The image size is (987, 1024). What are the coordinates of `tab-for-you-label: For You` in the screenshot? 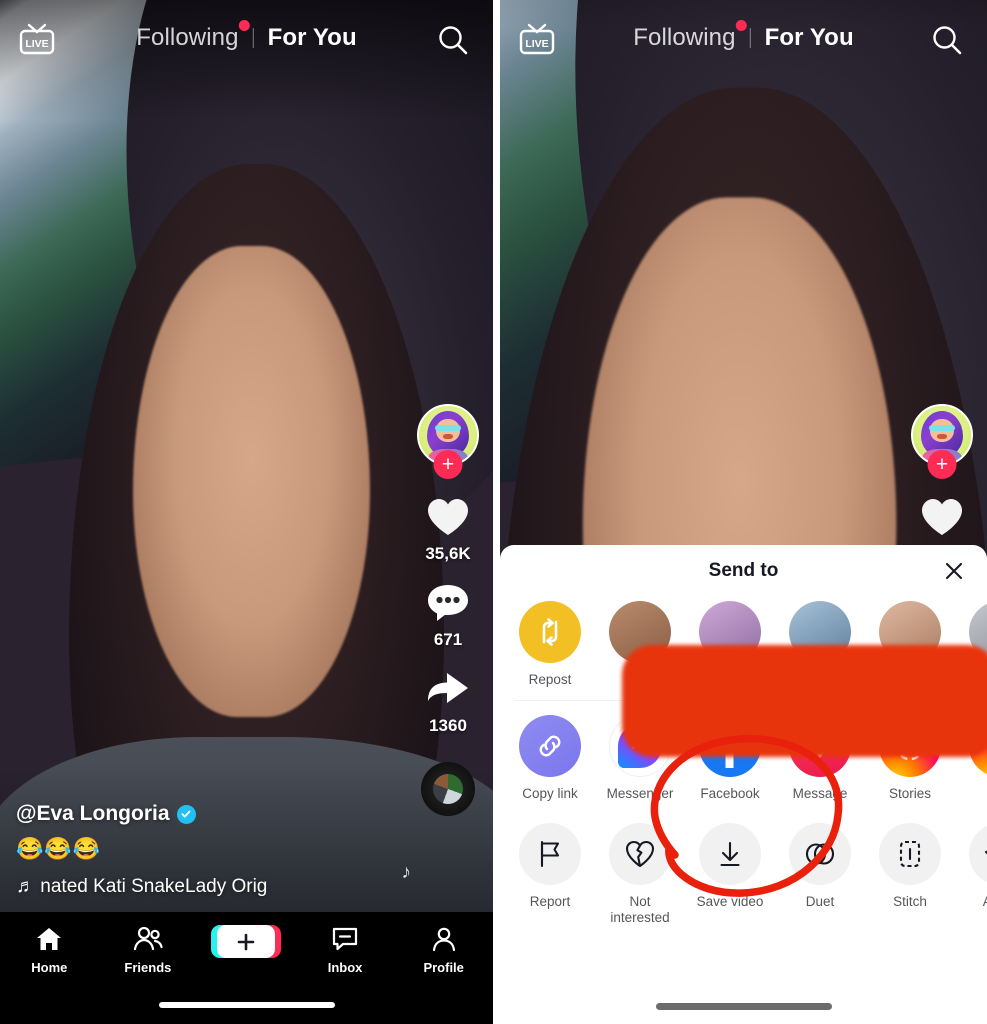 It's located at (312, 37).